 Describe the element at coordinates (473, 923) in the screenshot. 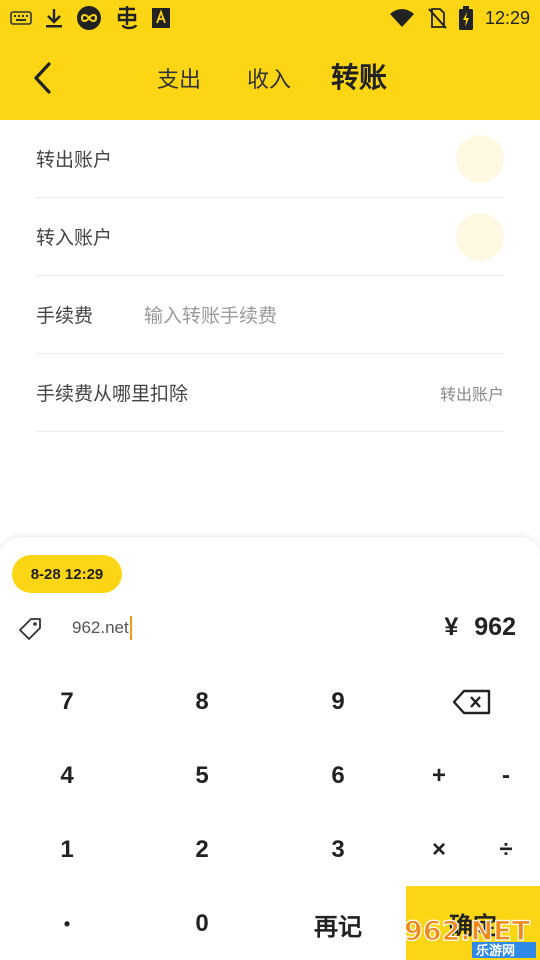

I see `confirm-button: 确定` at that location.